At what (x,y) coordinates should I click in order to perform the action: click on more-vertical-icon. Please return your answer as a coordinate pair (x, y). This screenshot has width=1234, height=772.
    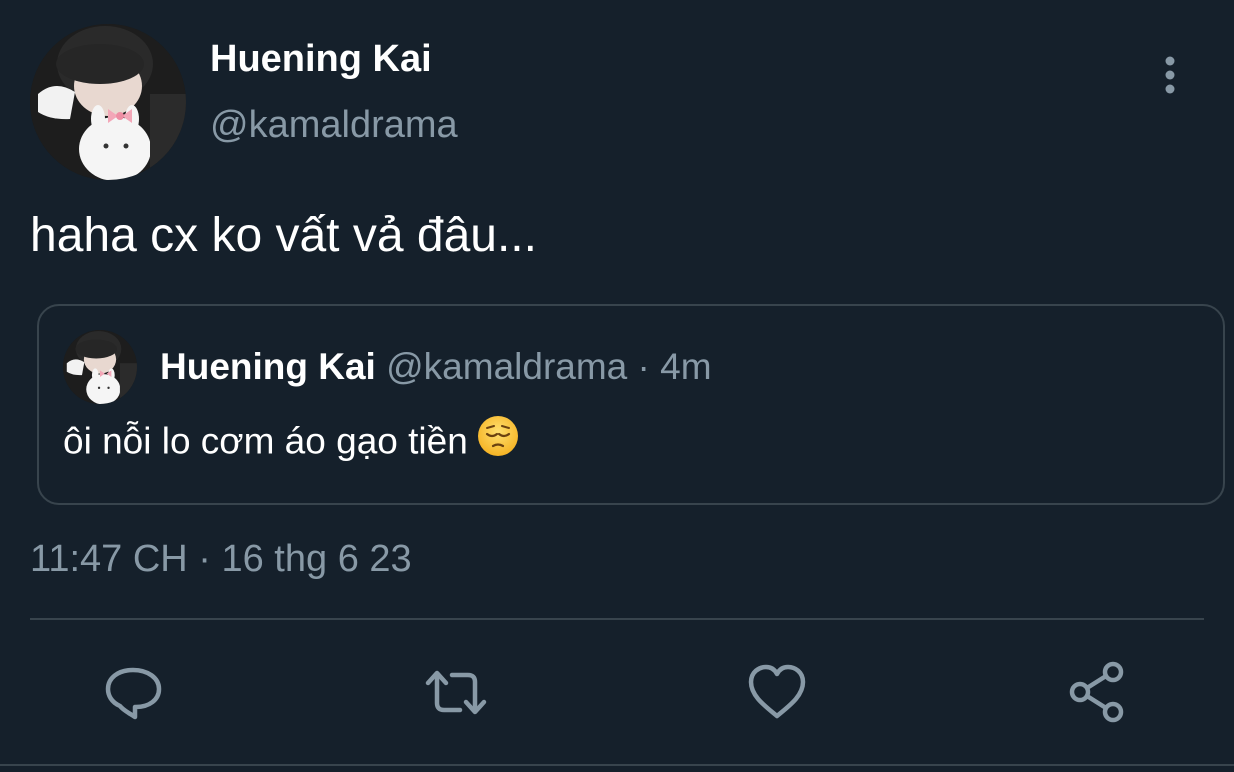
    Looking at the image, I should click on (1170, 75).